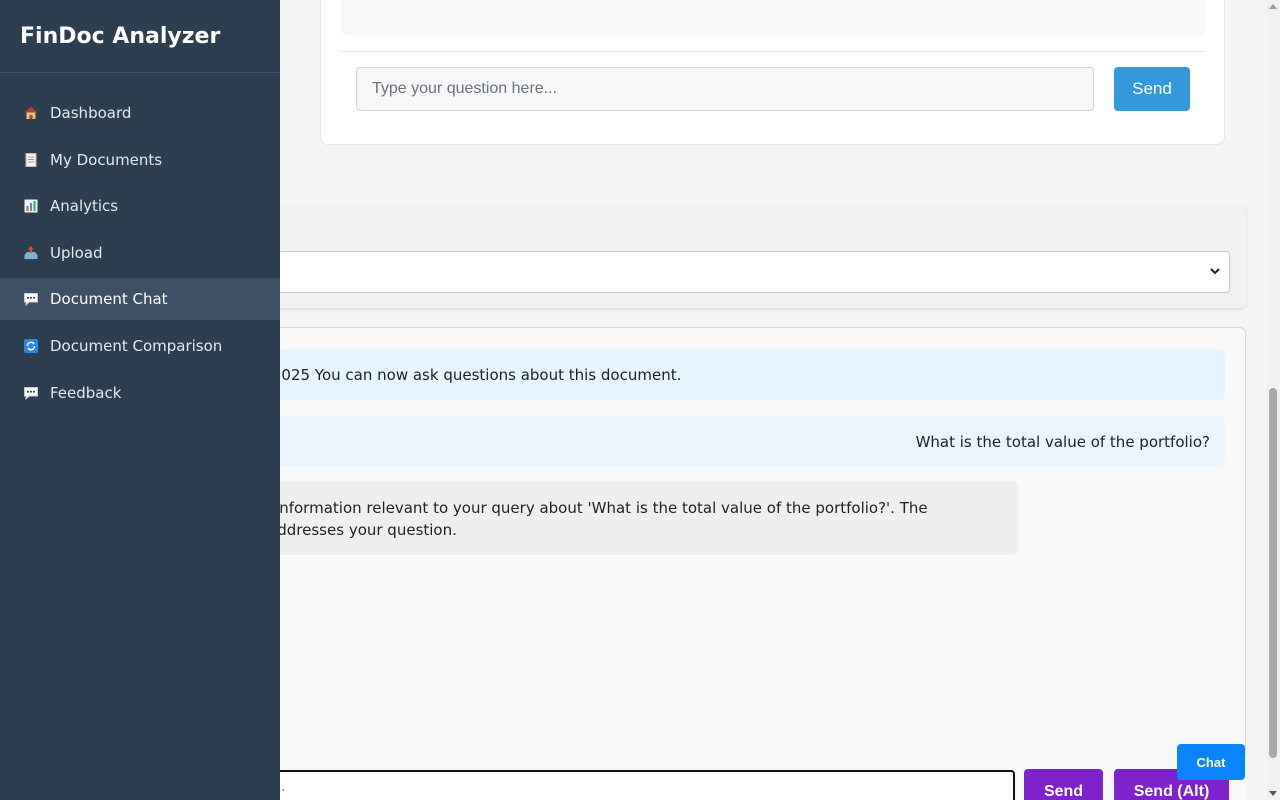  I want to click on document-icon, so click(31, 160).